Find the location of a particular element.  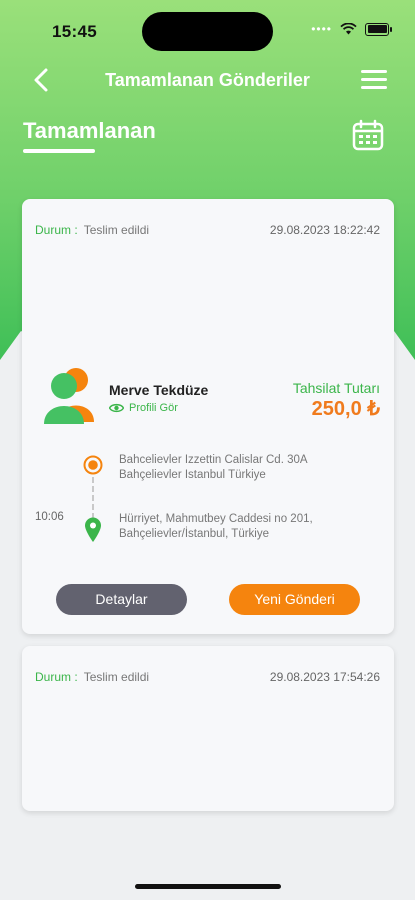

section-title: Tamamlanan is located at coordinates (89, 130).